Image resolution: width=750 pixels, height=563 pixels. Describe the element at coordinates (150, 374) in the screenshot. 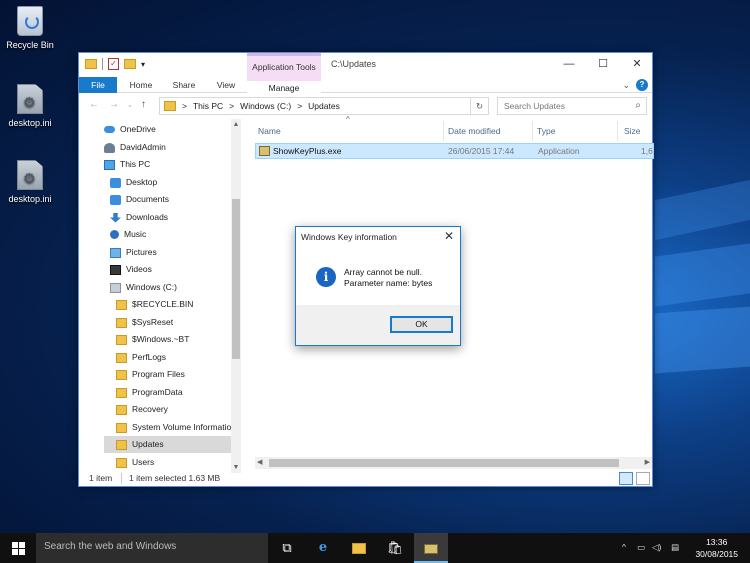

I see `sidebar-item-program-files: Program Files` at that location.